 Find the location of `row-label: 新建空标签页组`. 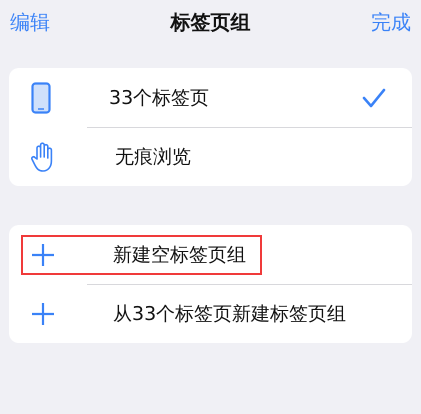

row-label: 新建空标签页组 is located at coordinates (179, 255).